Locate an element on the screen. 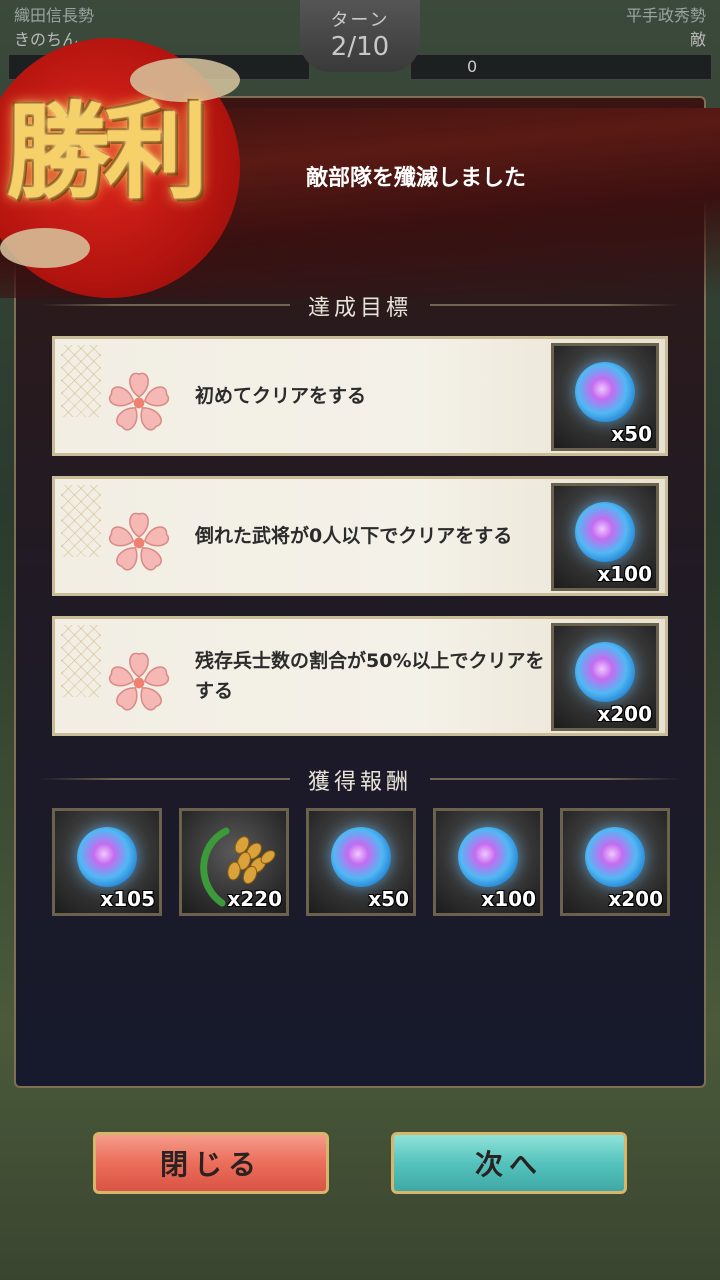 This screenshot has width=720, height=1280. objective-card: 倒れた武将が0人以下でクリアをする x100 is located at coordinates (360, 536).